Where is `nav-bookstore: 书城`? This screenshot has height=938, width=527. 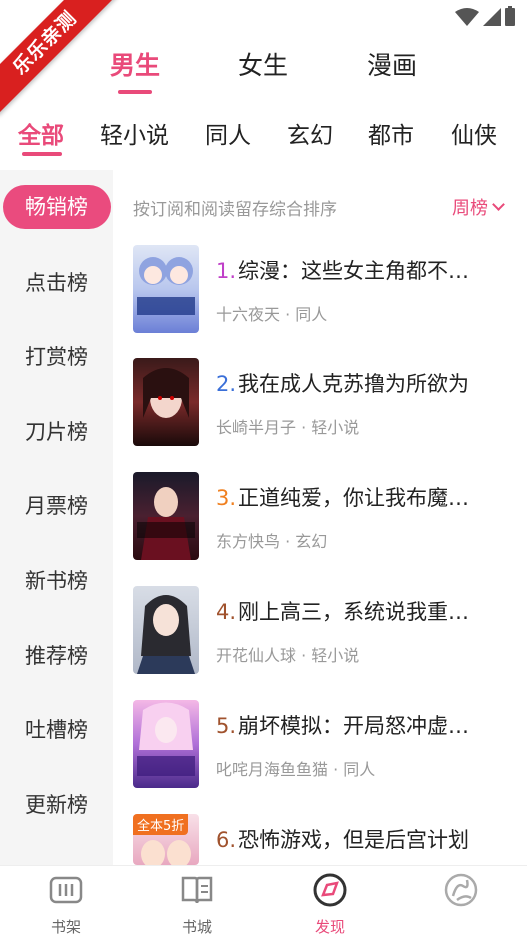 nav-bookstore: 书城 is located at coordinates (197, 904).